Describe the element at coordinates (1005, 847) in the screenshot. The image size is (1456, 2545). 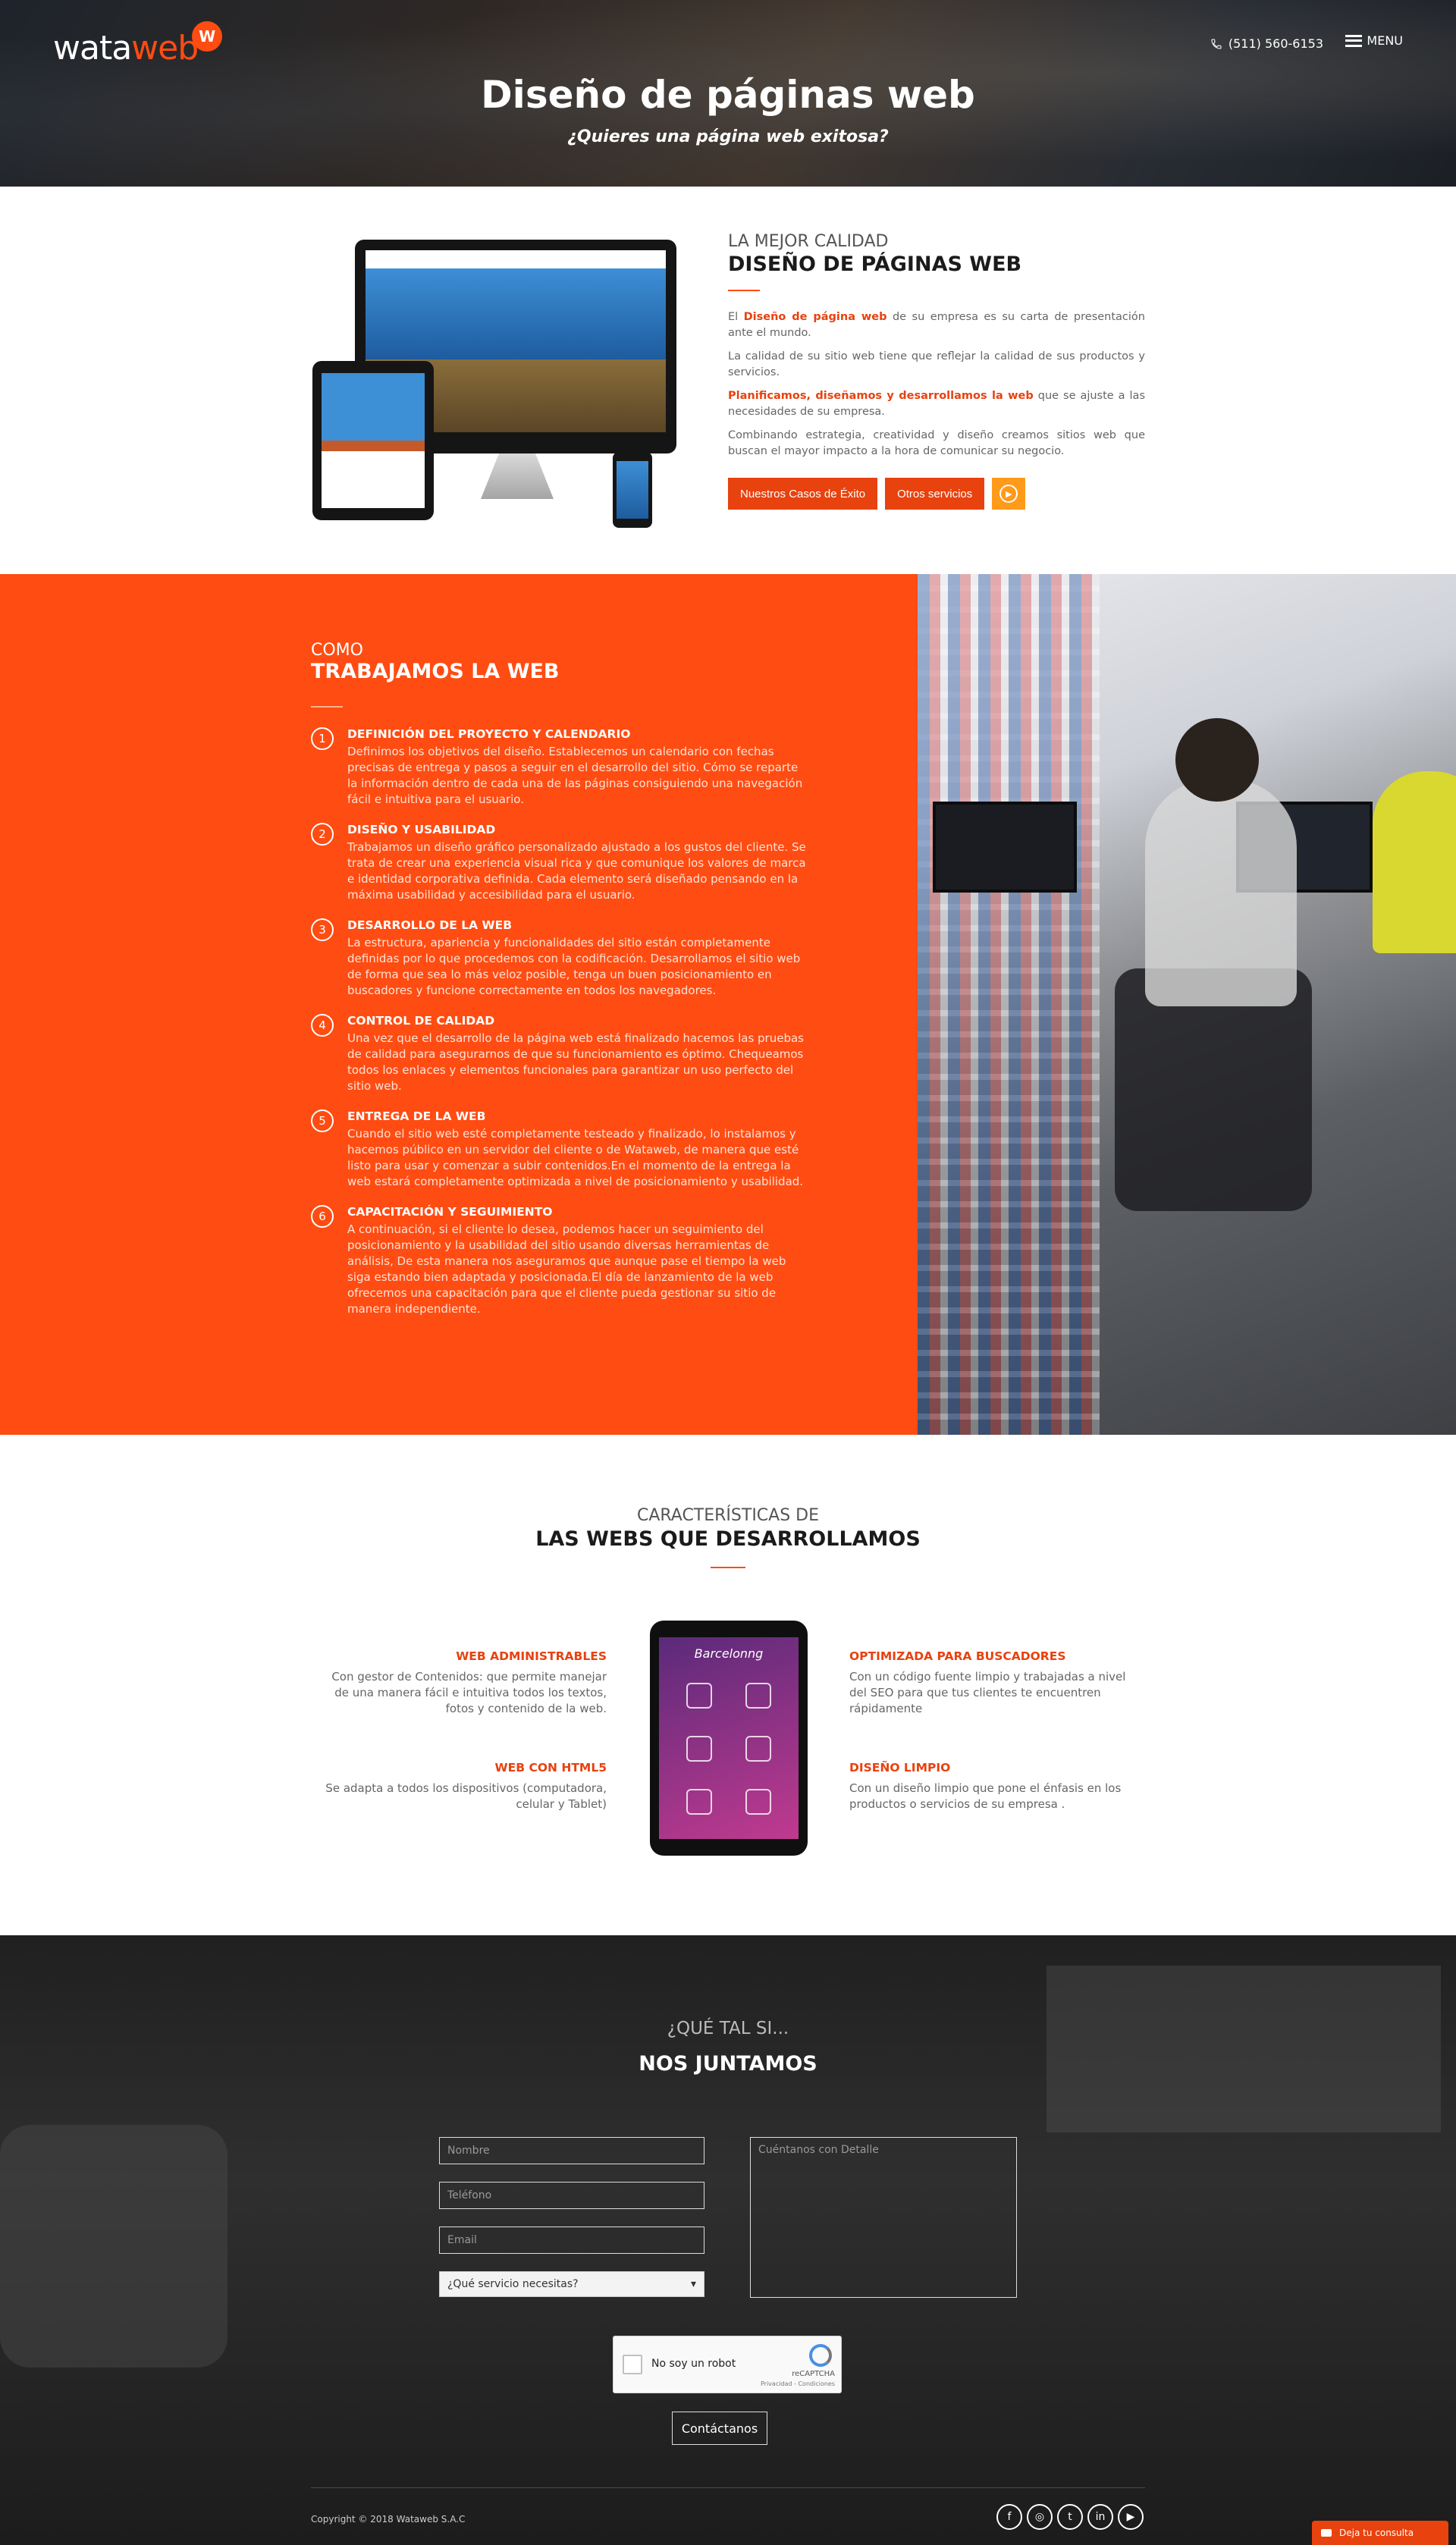
I see `monitor-left` at that location.